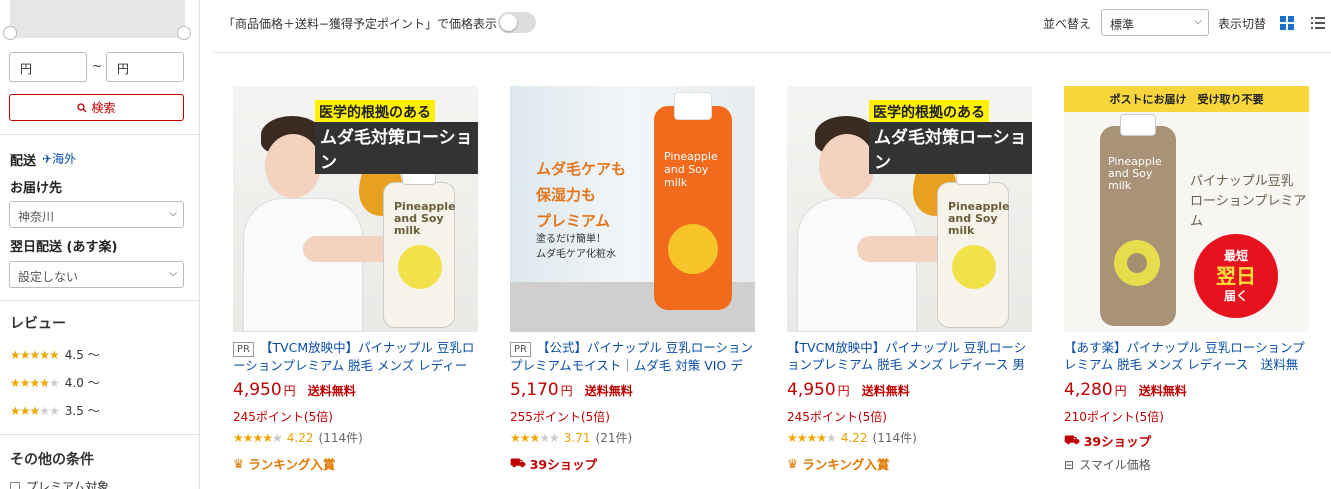 The width and height of the screenshot is (1331, 489). What do you see at coordinates (1242, 24) in the screenshot?
I see `view-toggle-label: 表示切替` at bounding box center [1242, 24].